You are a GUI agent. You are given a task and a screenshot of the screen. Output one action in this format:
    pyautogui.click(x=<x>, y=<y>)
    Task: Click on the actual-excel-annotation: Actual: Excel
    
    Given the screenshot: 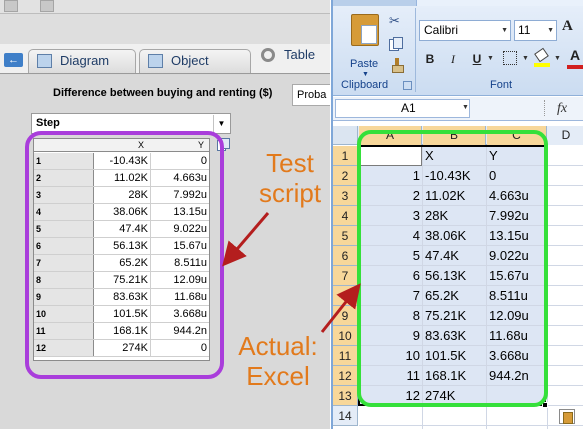 What is the action you would take?
    pyautogui.click(x=278, y=361)
    